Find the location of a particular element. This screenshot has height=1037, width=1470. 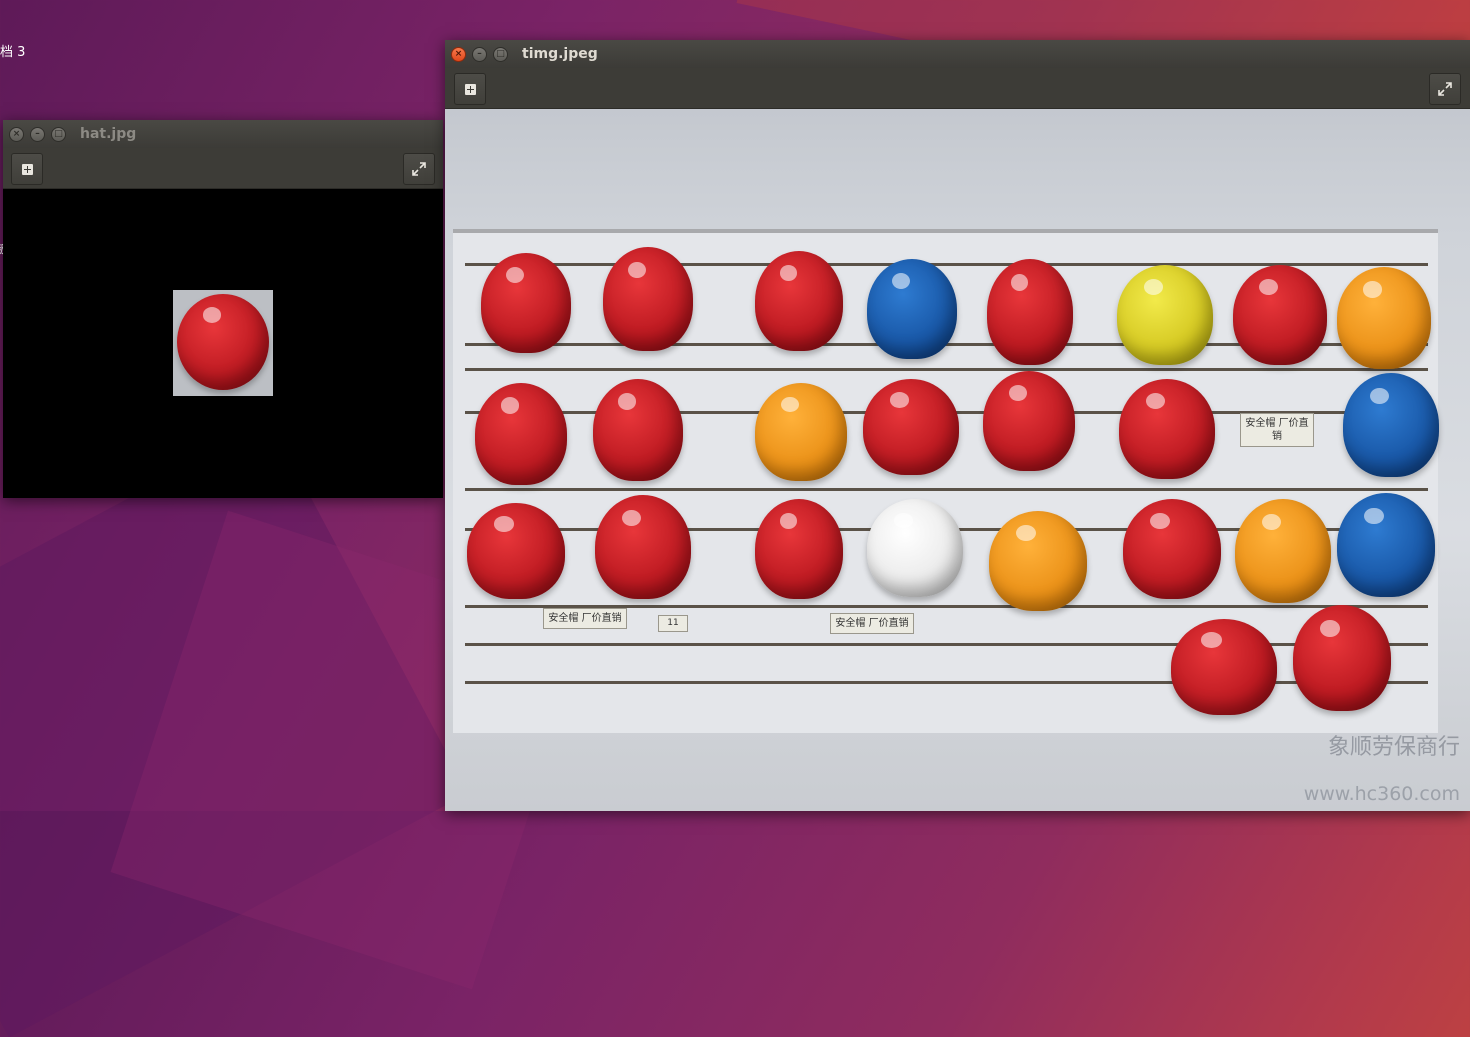

image-canvas is located at coordinates (223, 343).